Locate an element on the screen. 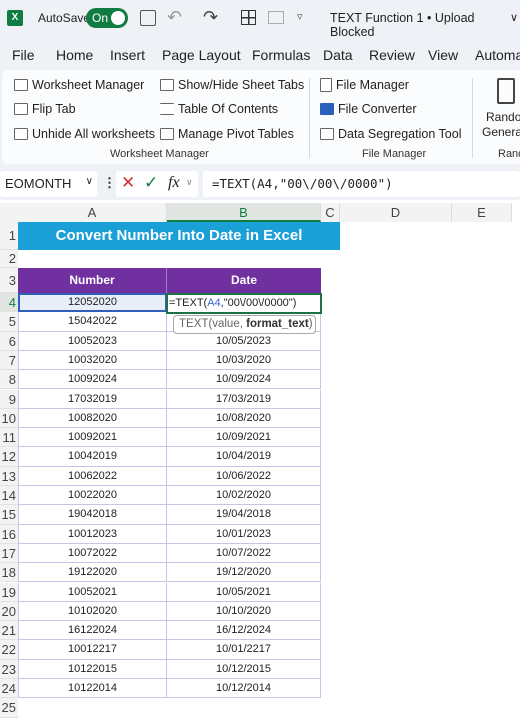 The image size is (520, 720). date-cell: 19/04/2018 is located at coordinates (244, 515).